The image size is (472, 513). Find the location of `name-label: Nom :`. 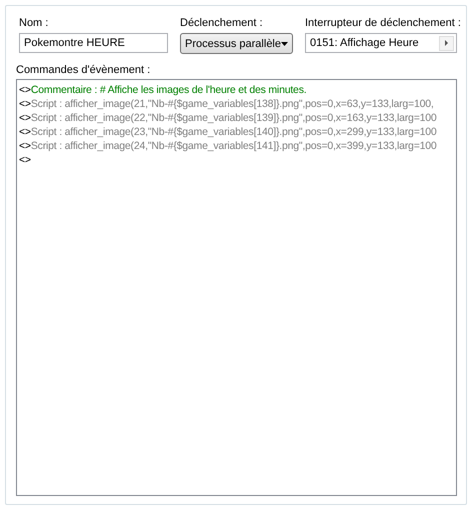

name-label: Nom : is located at coordinates (34, 23).